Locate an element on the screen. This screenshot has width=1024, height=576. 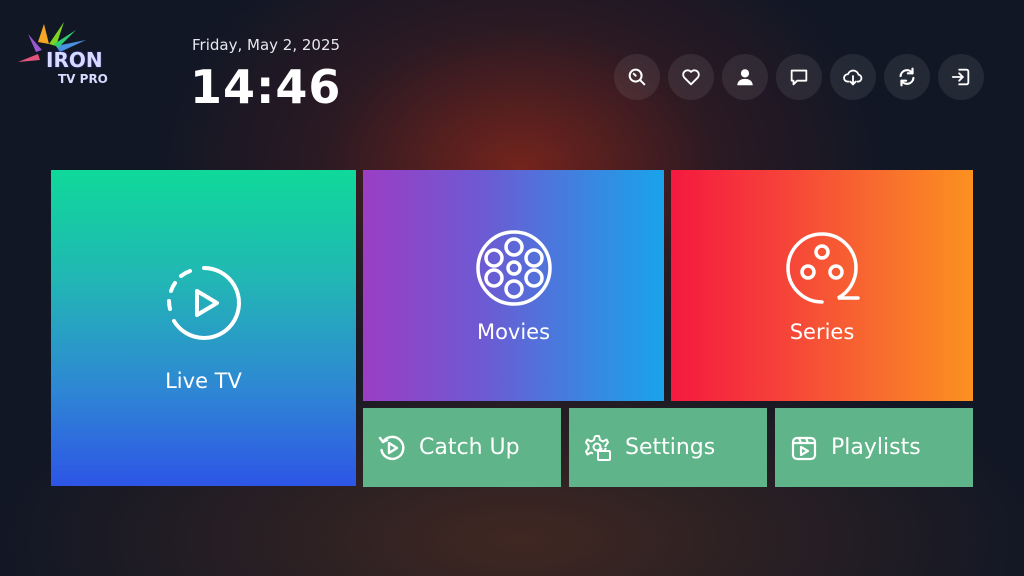
download-button is located at coordinates (853, 77).